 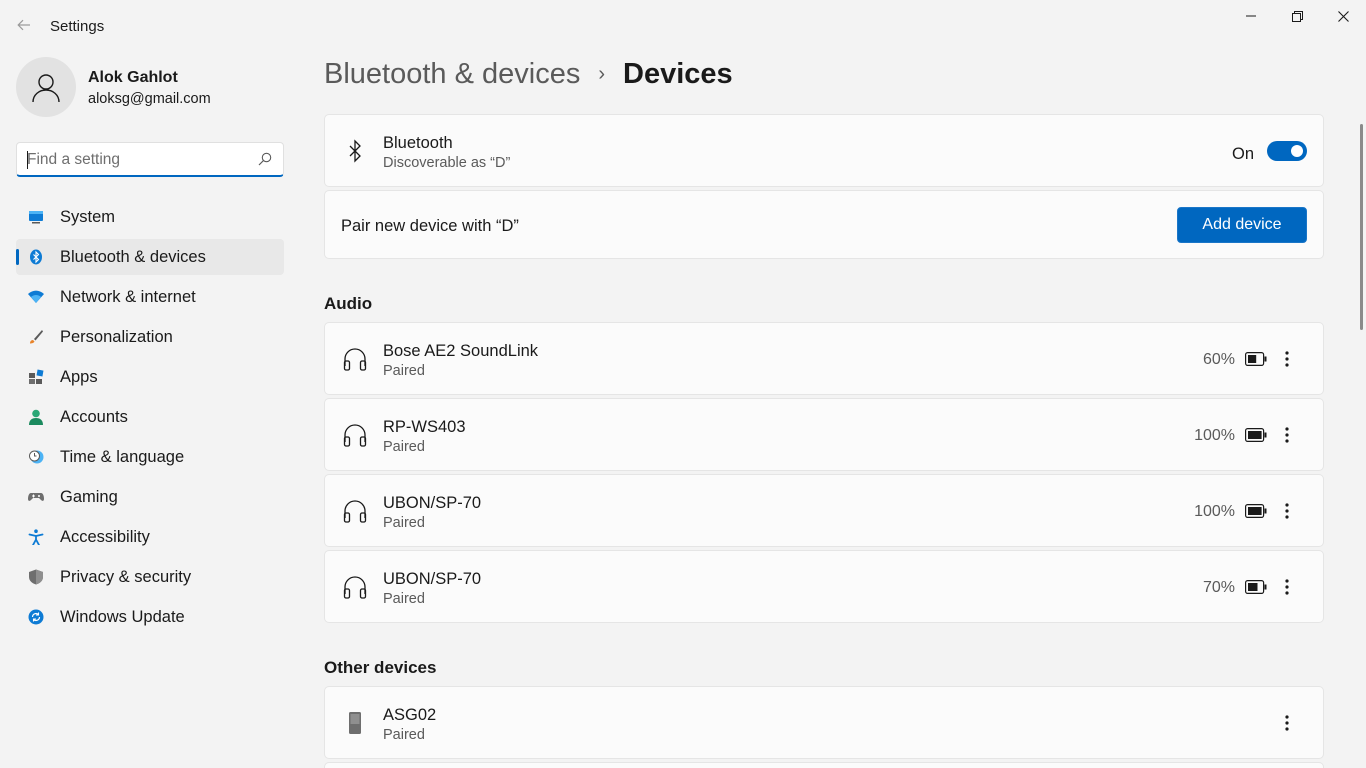 I want to click on sidebar-item-label: Accessibility, so click(x=105, y=537).